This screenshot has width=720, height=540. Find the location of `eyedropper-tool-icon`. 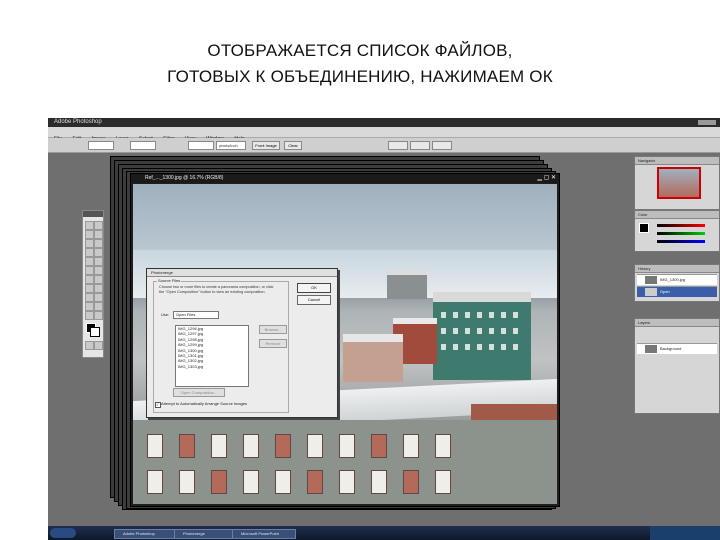

eyedropper-tool-icon is located at coordinates (98, 306).